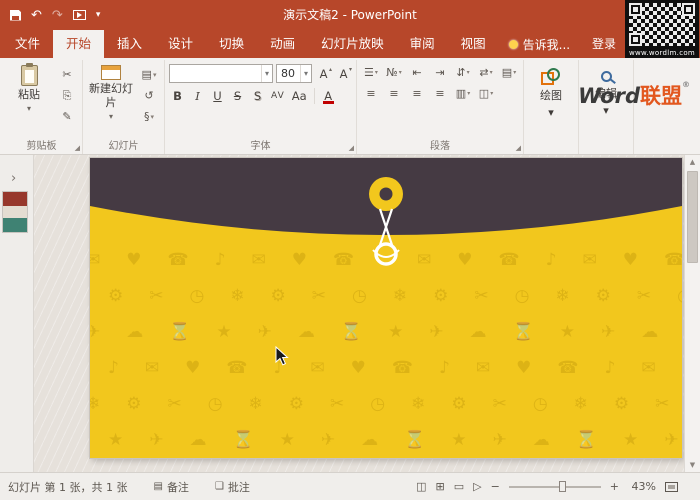 The width and height of the screenshot is (700, 500). Describe the element at coordinates (692, 217) in the screenshot. I see `scrollbar-thumb` at that location.